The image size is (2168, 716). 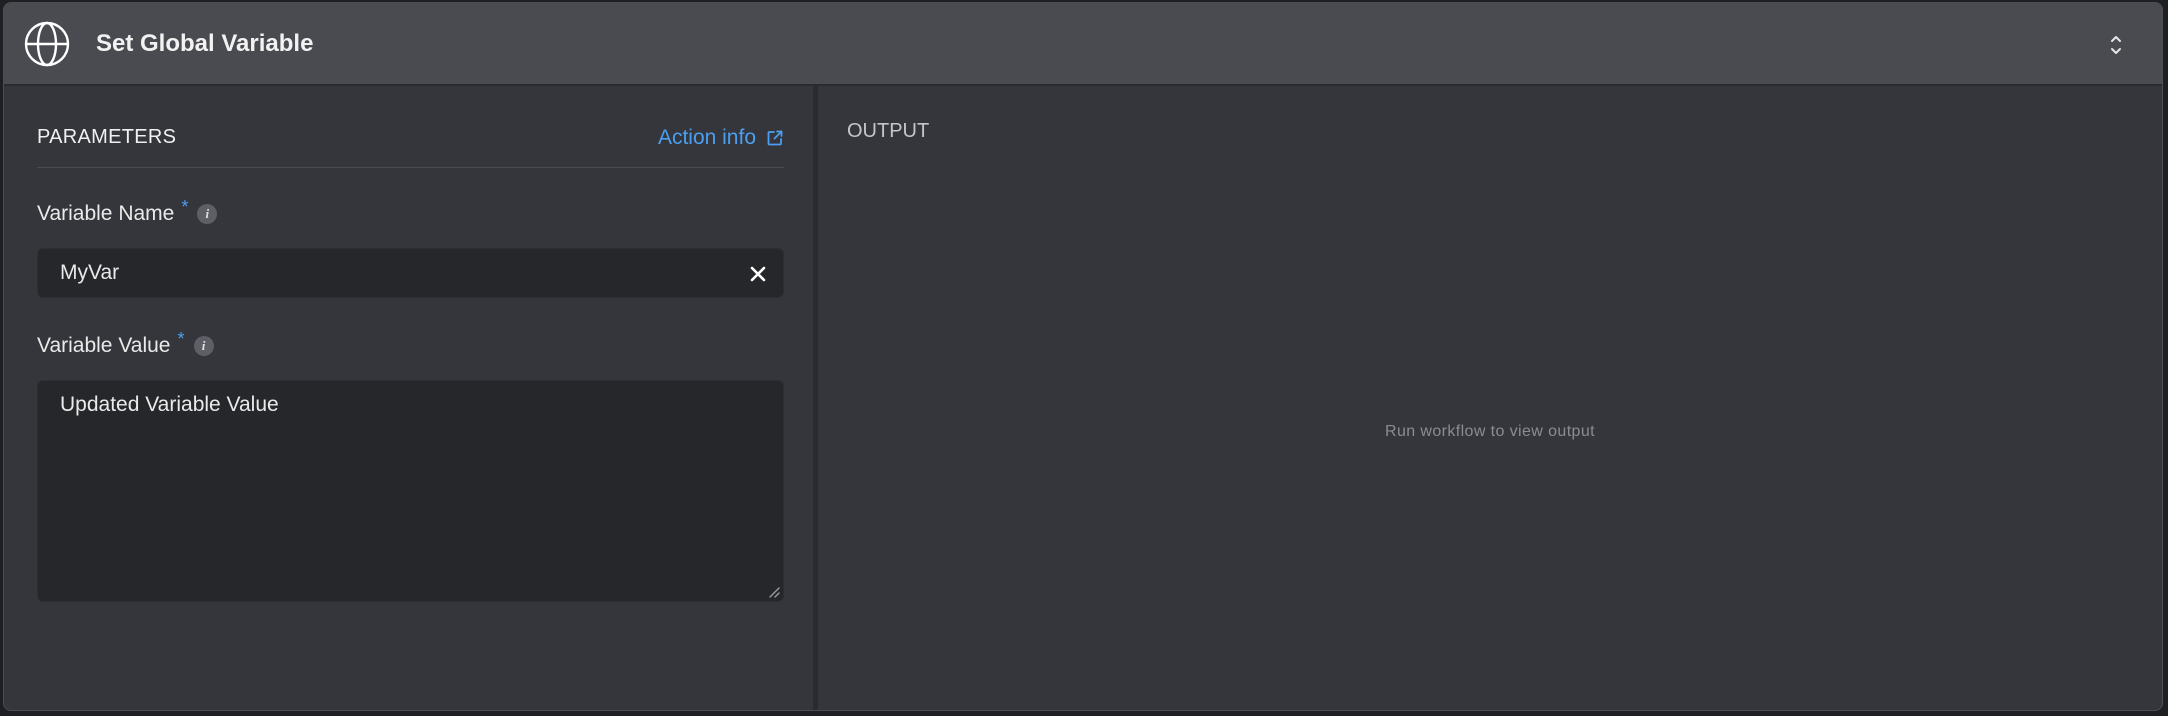 I want to click on external-link-icon, so click(x=775, y=138).